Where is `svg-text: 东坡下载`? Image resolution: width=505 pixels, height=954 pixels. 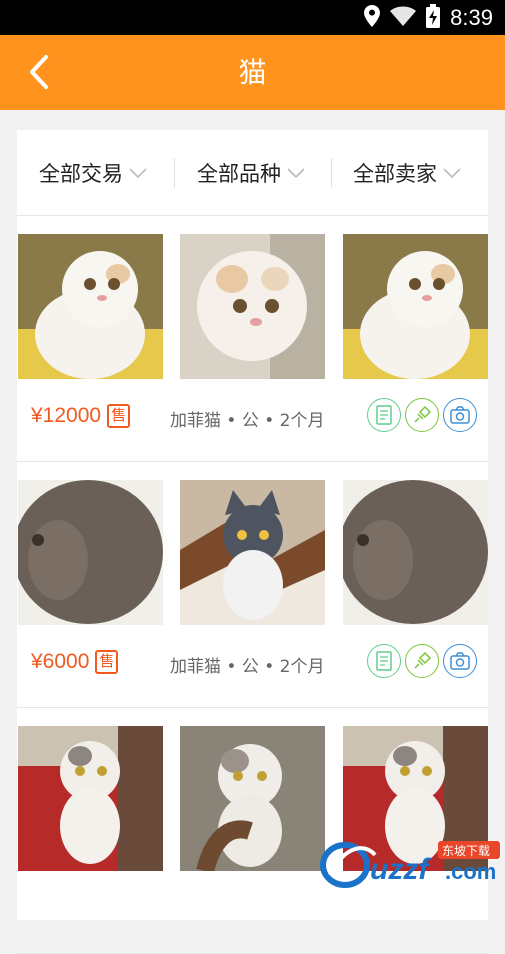
svg-text: 东坡下载 is located at coordinates (466, 851).